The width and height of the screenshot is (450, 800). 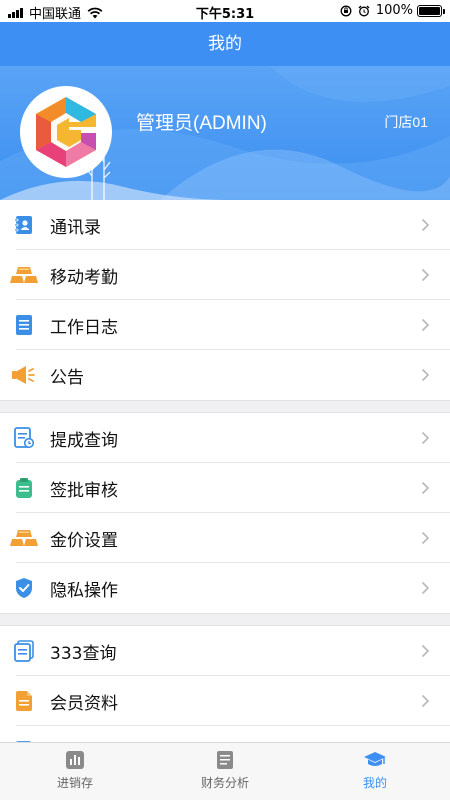 I want to click on menu-item-label: 333查询, so click(x=83, y=653).